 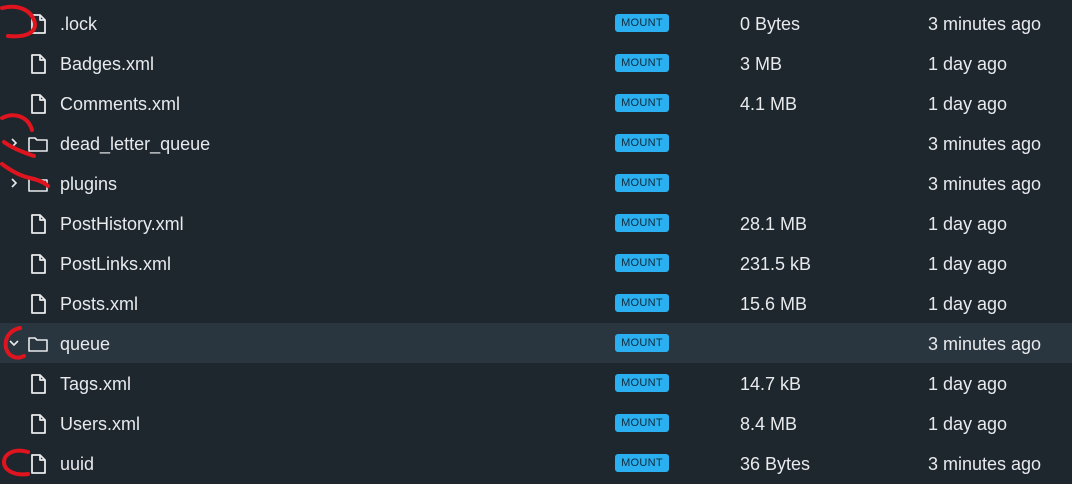 I want to click on file-name: Users.xml, so click(x=100, y=424).